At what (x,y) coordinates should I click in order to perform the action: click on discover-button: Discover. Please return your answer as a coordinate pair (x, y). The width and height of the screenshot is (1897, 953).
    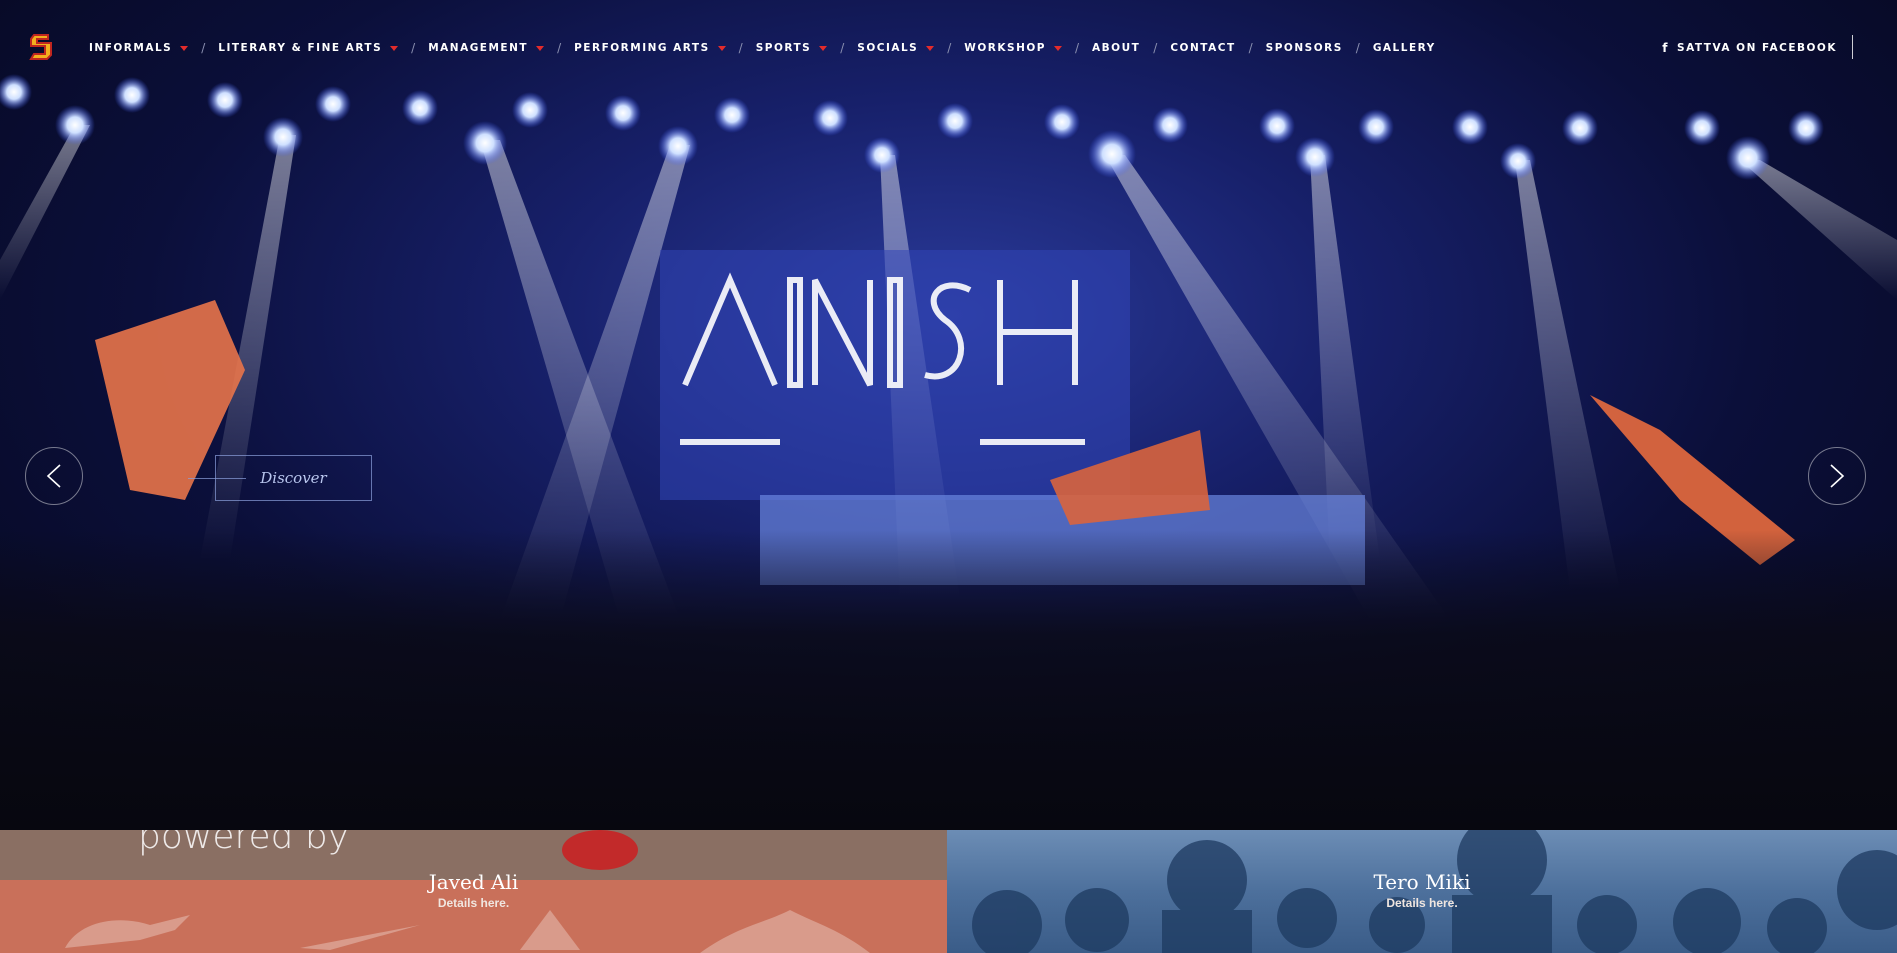
    Looking at the image, I should click on (293, 478).